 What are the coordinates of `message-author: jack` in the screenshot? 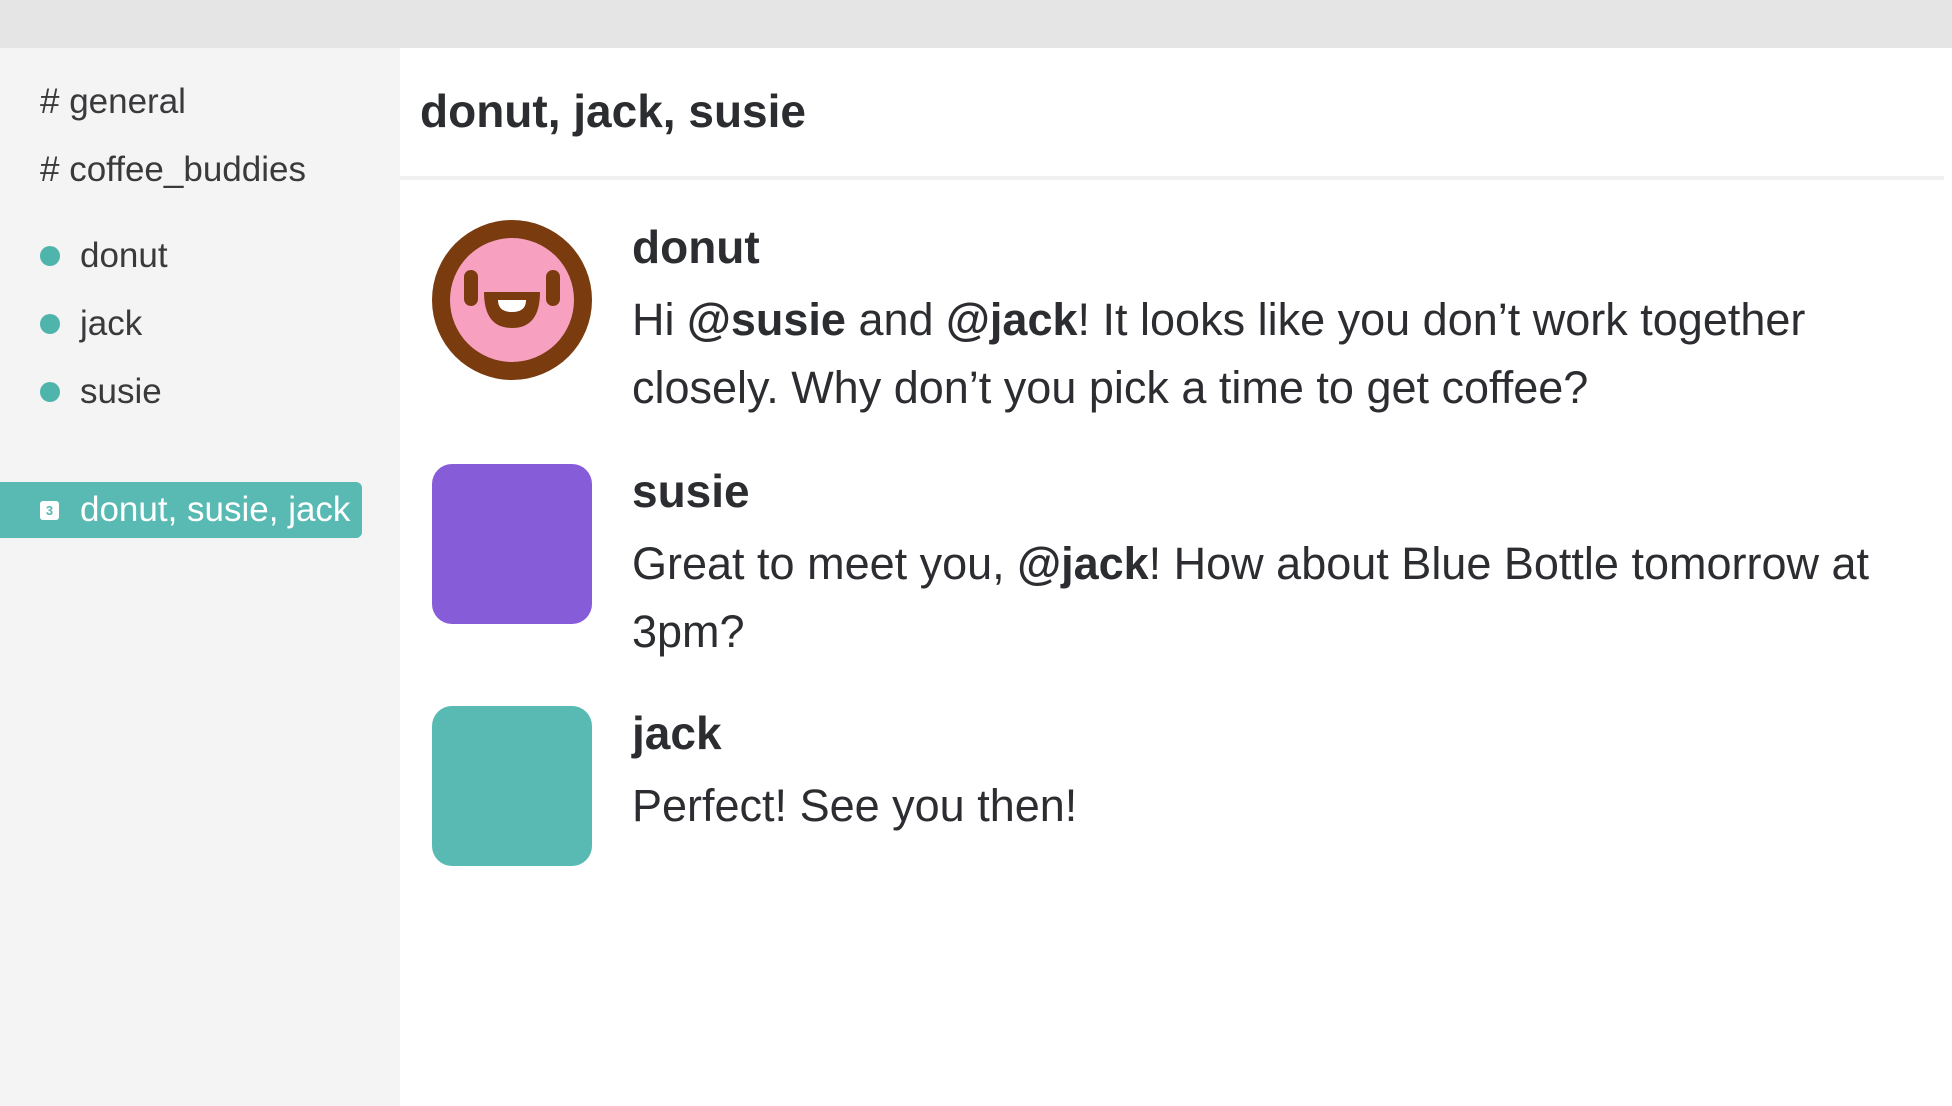 It's located at (677, 733).